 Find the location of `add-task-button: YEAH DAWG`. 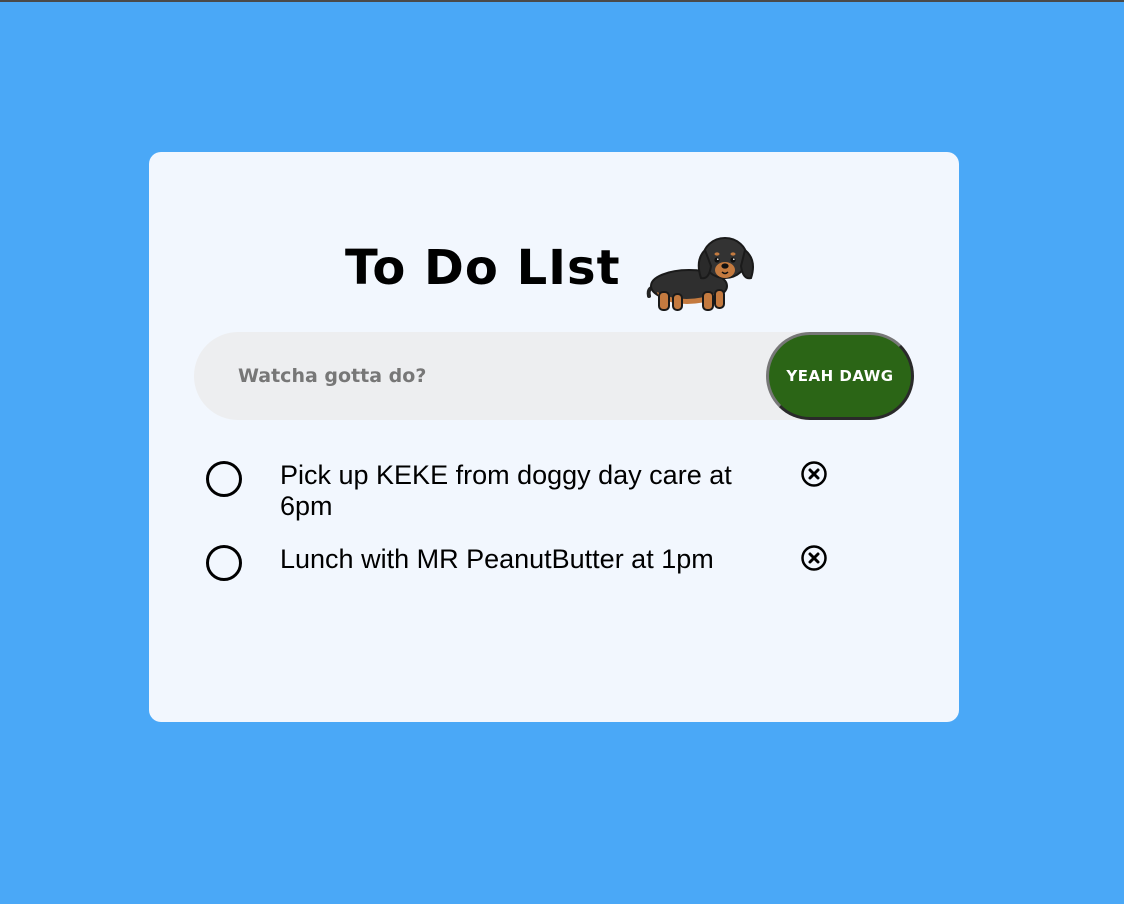

add-task-button: YEAH DAWG is located at coordinates (840, 376).